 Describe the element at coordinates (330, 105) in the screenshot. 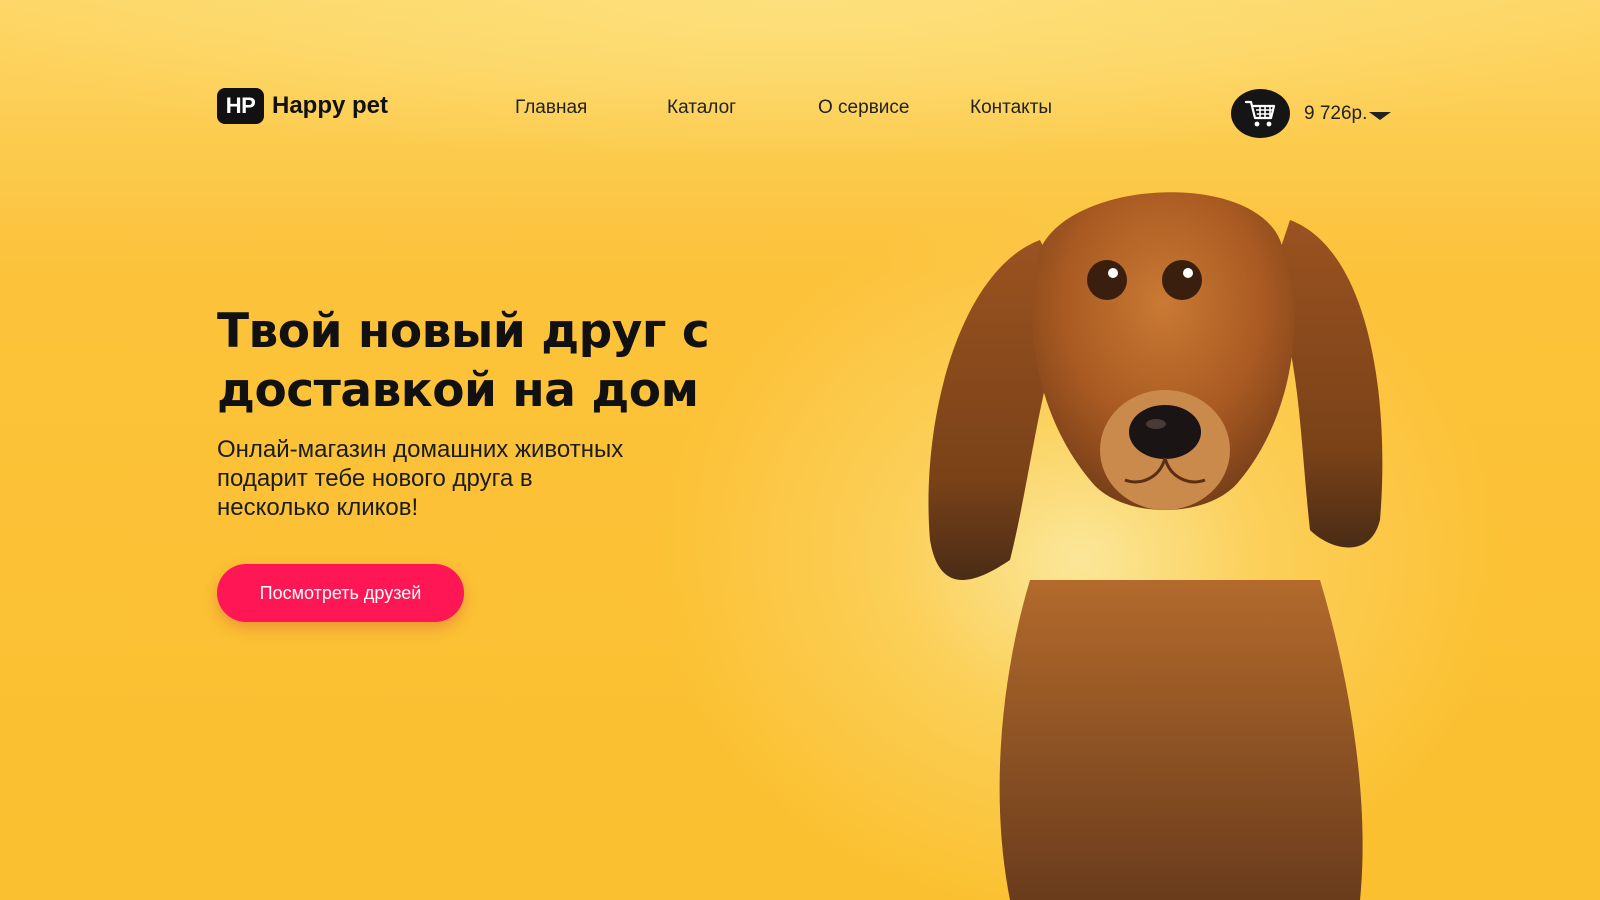

I see `logo-text: Happy pet` at that location.